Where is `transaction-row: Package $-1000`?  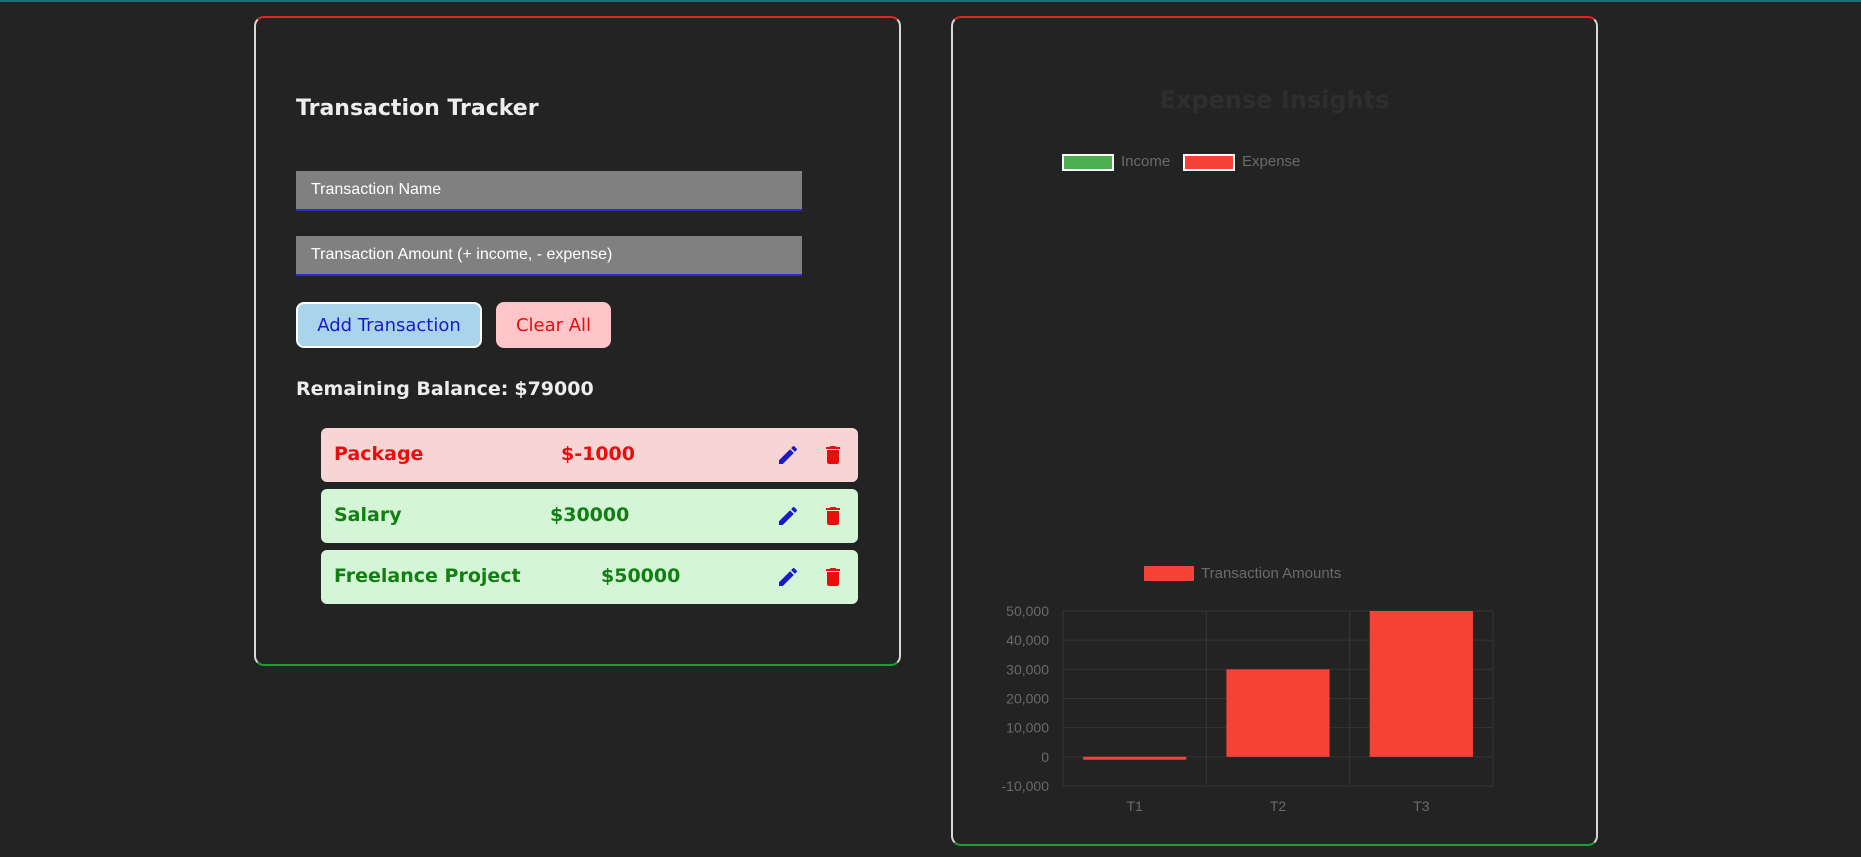
transaction-row: Package $-1000 is located at coordinates (589, 455).